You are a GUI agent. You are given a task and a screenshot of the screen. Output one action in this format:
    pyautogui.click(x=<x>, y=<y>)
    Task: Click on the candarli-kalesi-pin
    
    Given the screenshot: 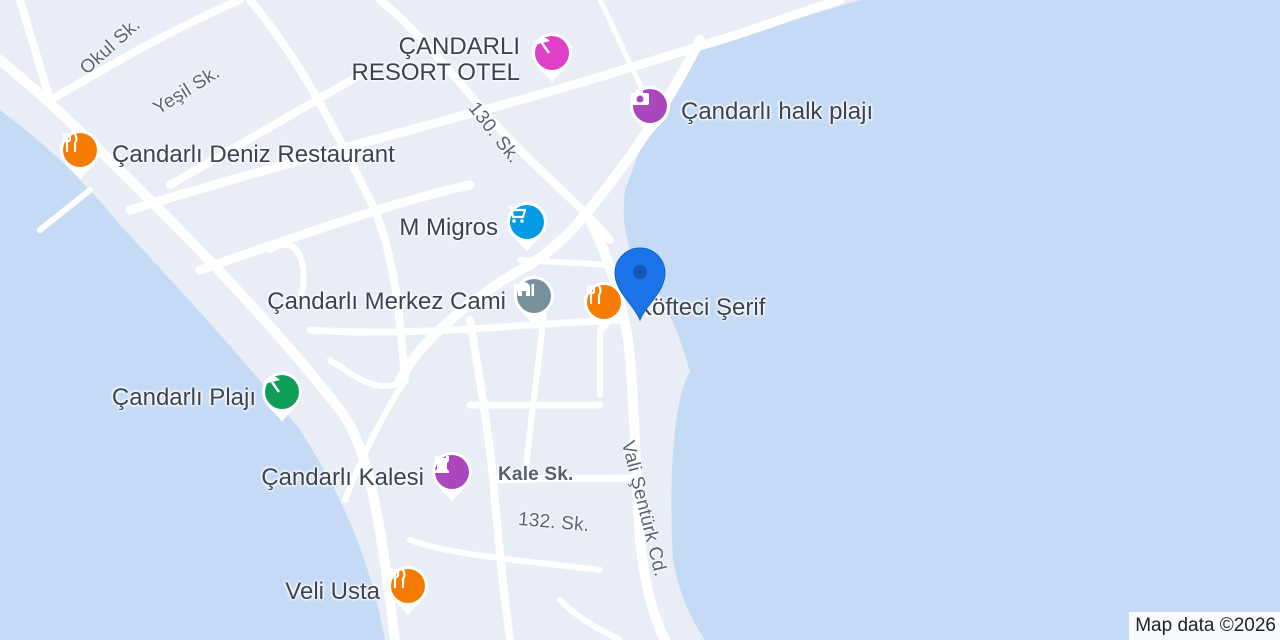 What is the action you would take?
    pyautogui.click(x=452, y=478)
    